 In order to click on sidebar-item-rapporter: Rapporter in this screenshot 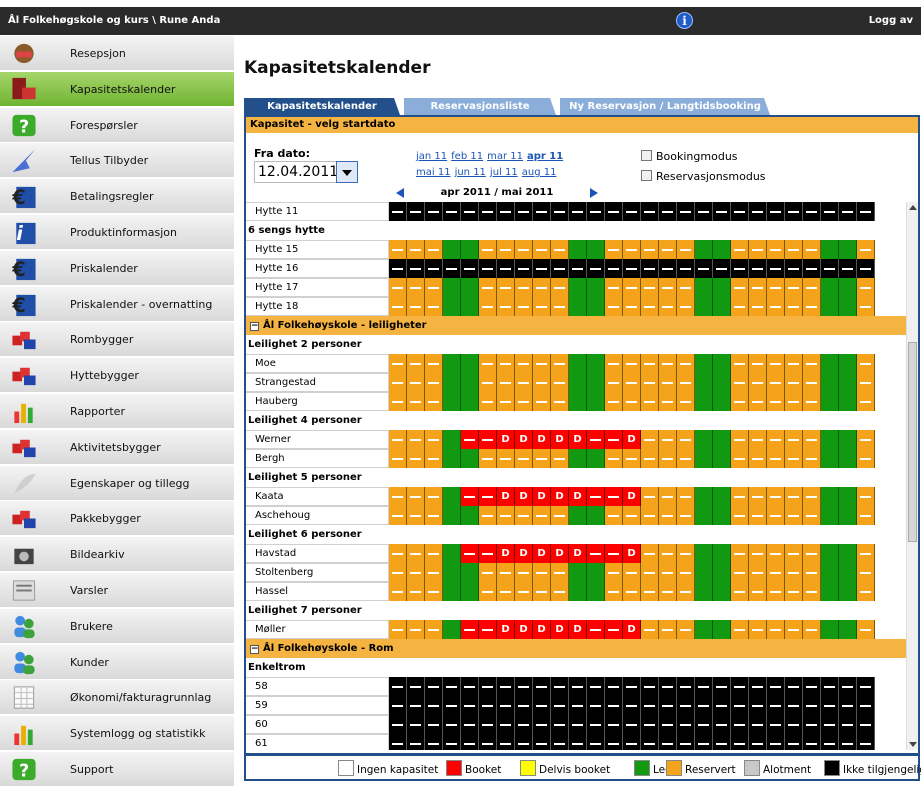, I will do `click(117, 411)`.